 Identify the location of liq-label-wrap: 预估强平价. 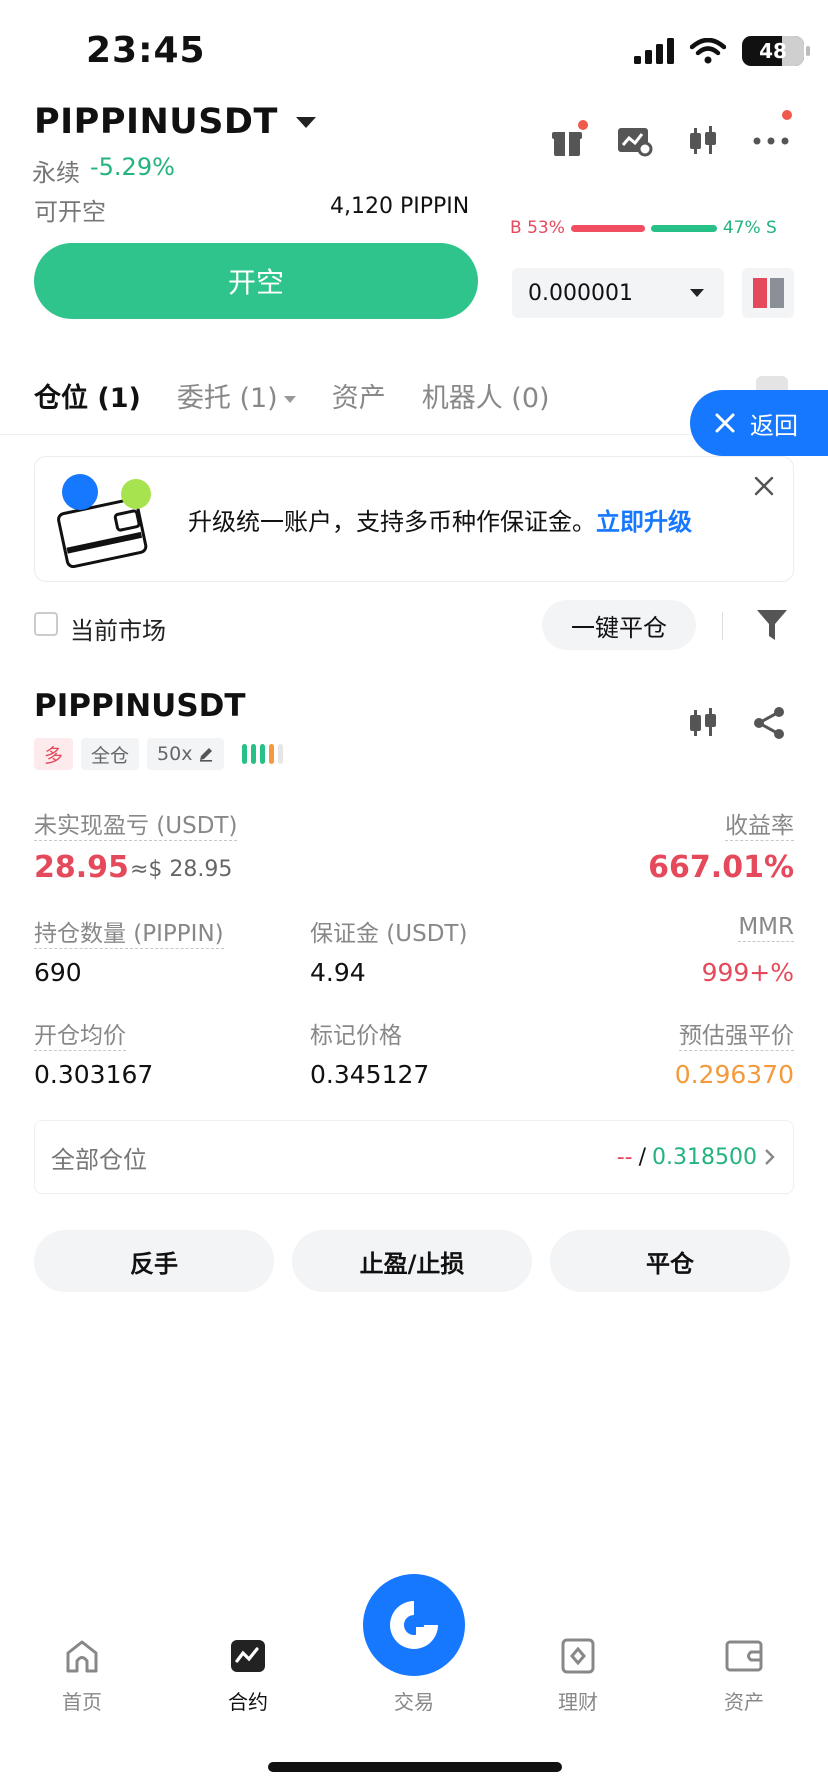
(736, 1033).